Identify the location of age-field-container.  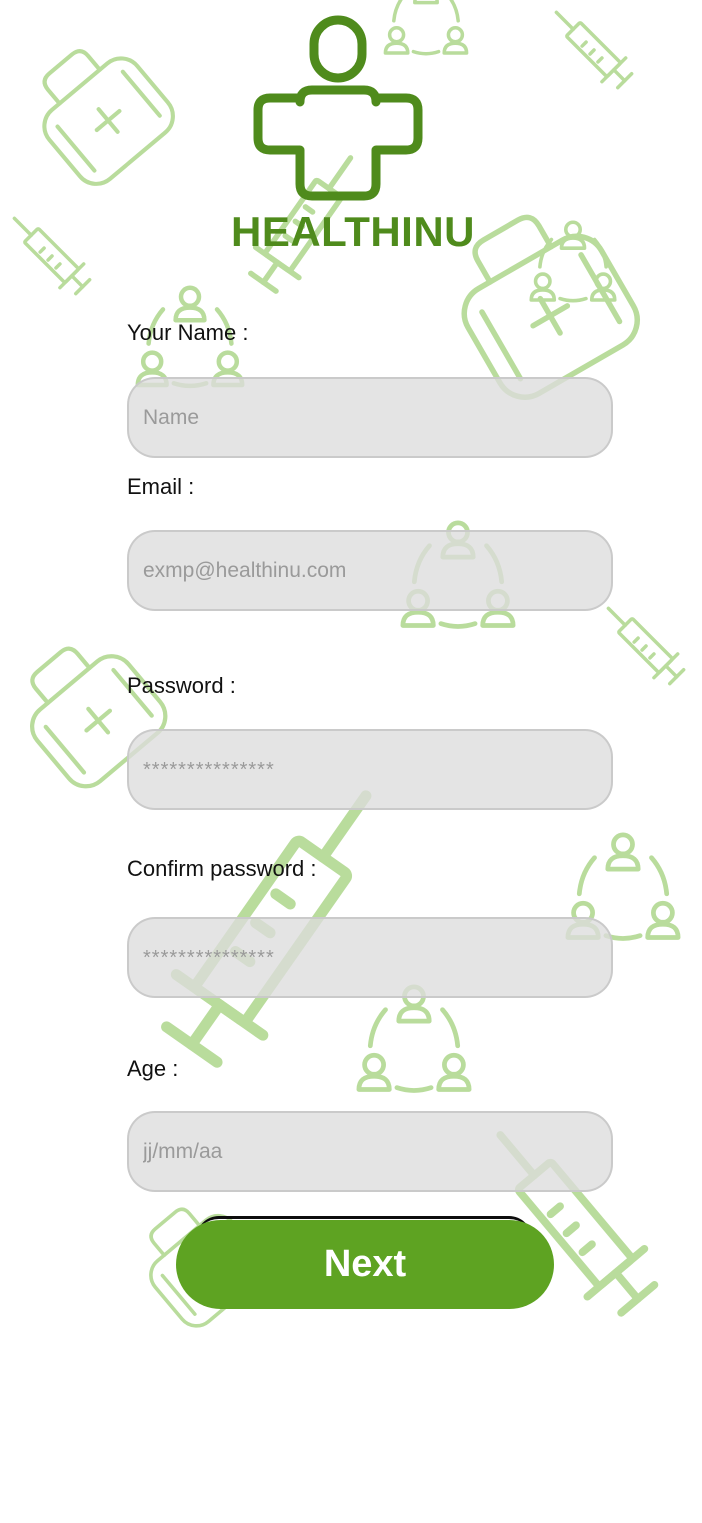
(370, 1151).